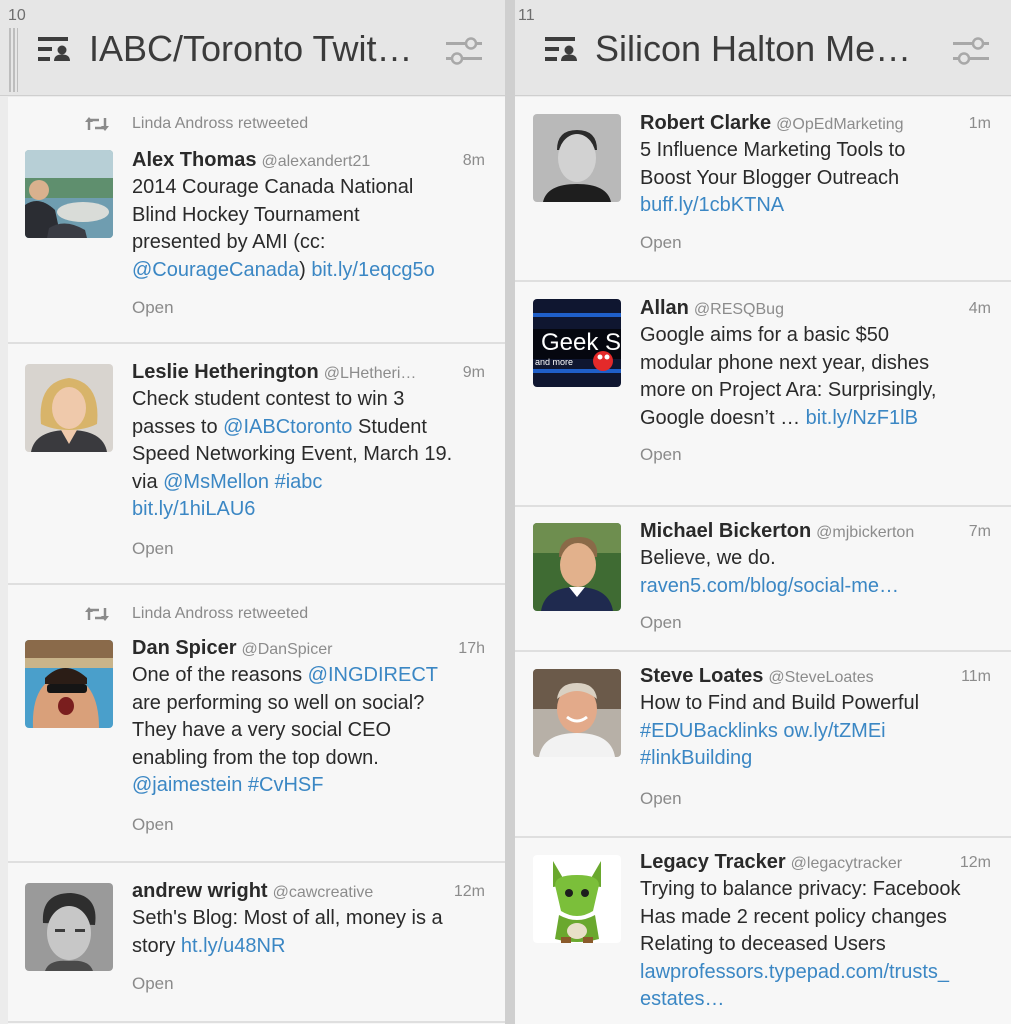 This screenshot has height=1024, width=1011. Describe the element at coordinates (69, 408) in the screenshot. I see `woman-portrait-avatar` at that location.